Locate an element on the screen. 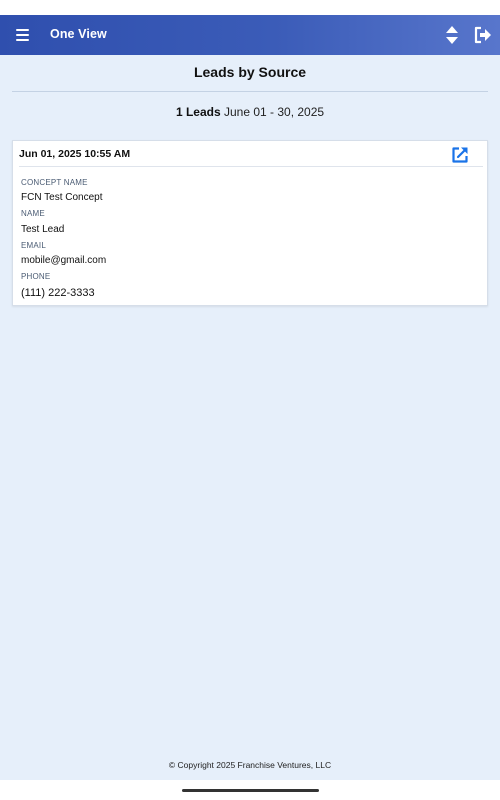 The height and width of the screenshot is (800, 500). concept-name-value: FCN Test Concept is located at coordinates (62, 197).